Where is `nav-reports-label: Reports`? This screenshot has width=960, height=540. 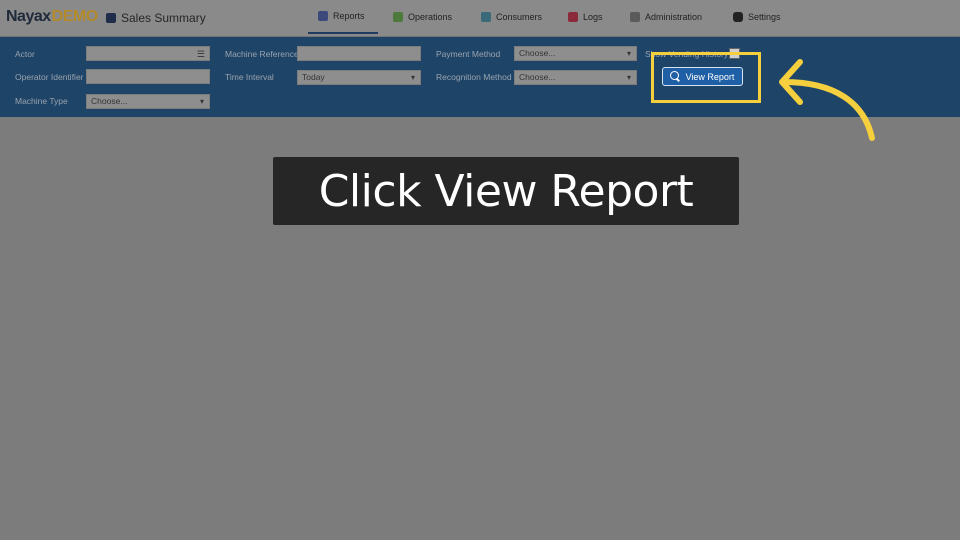
nav-reports-label: Reports is located at coordinates (349, 16).